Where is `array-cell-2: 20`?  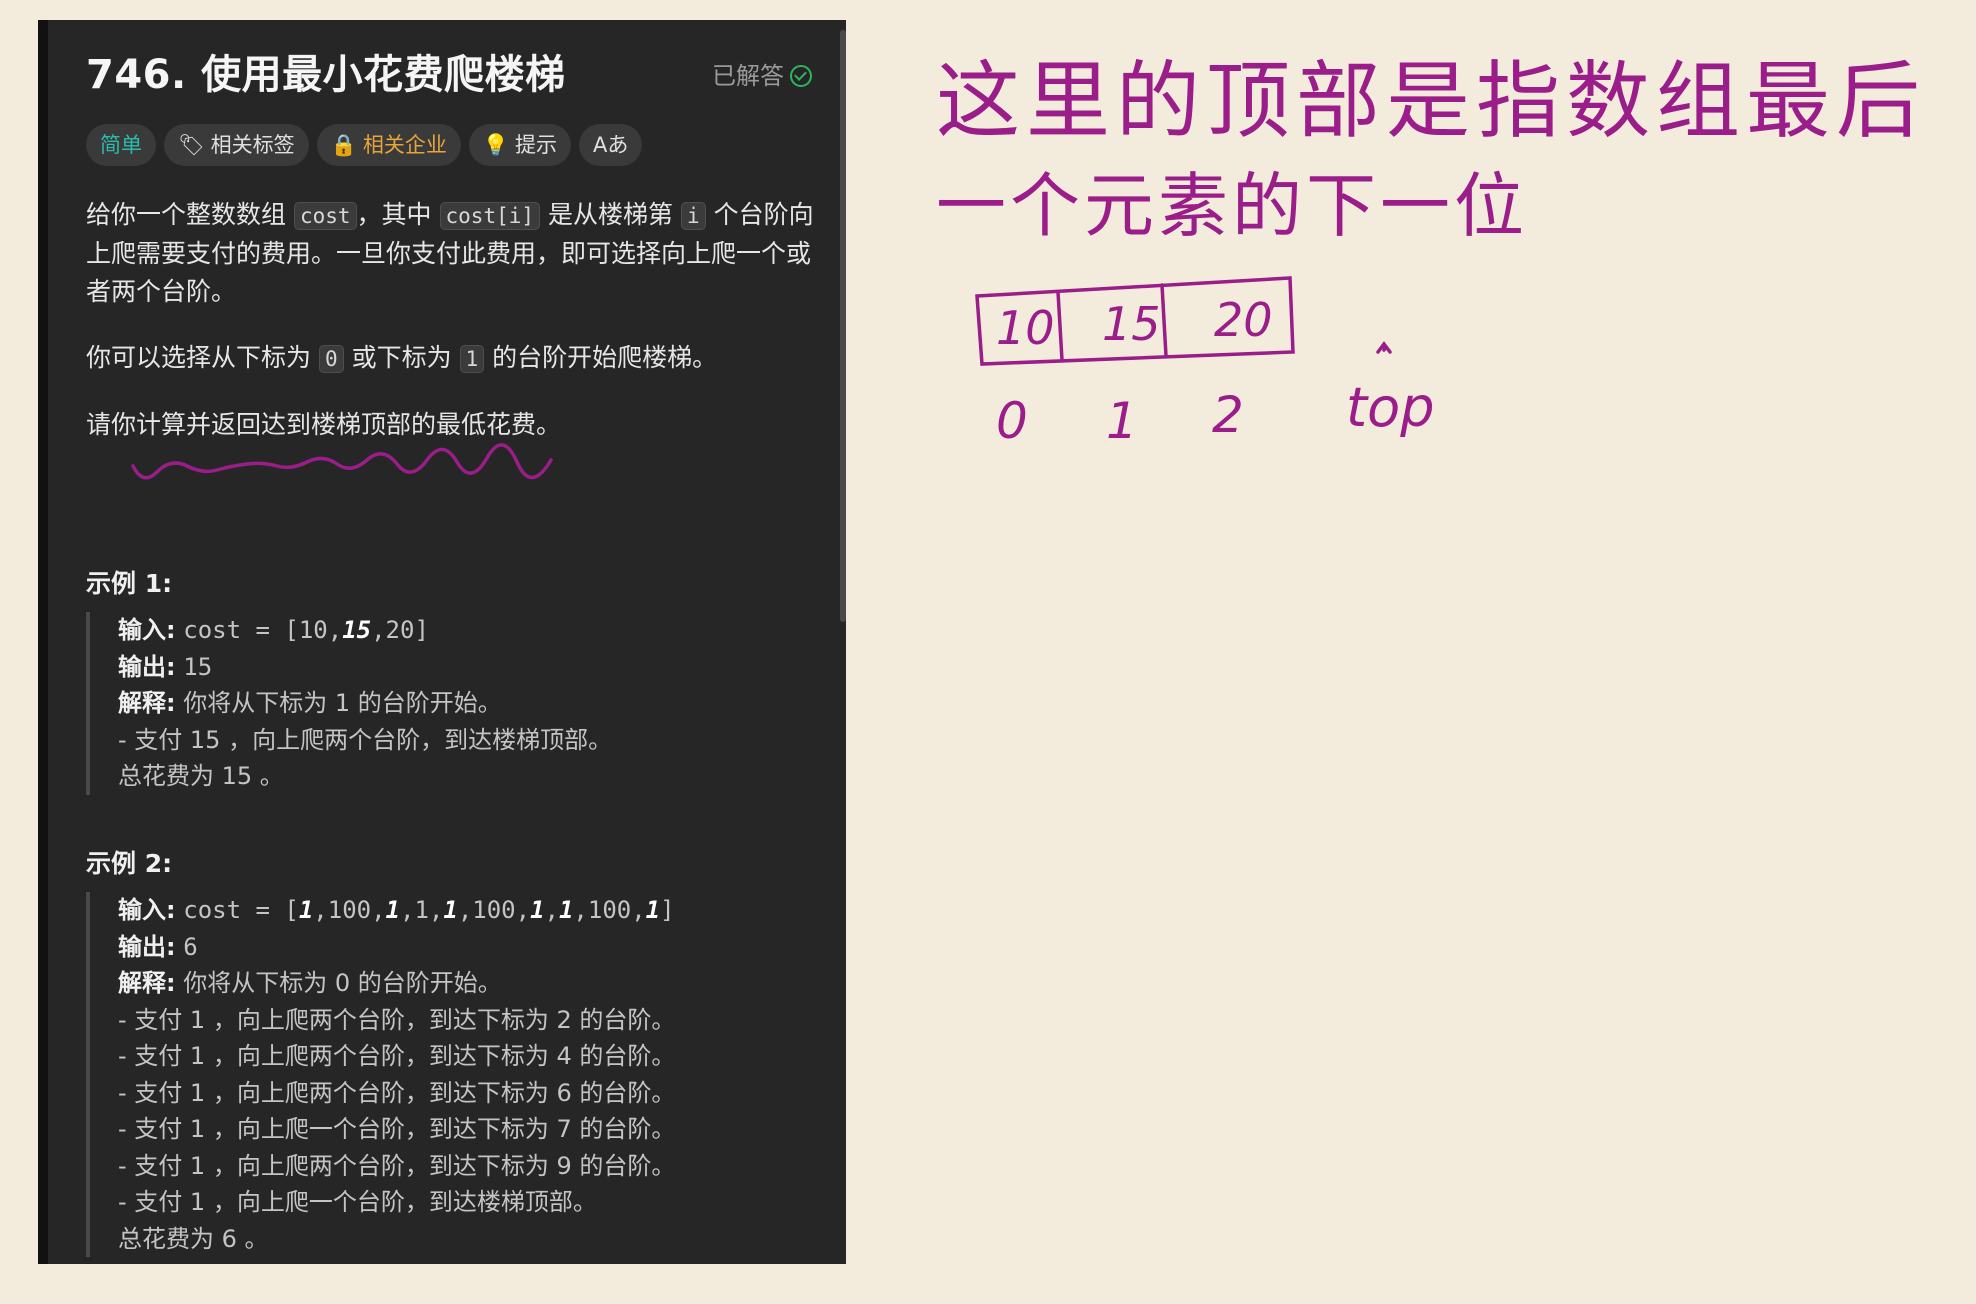
array-cell-2: 20 is located at coordinates (1243, 320).